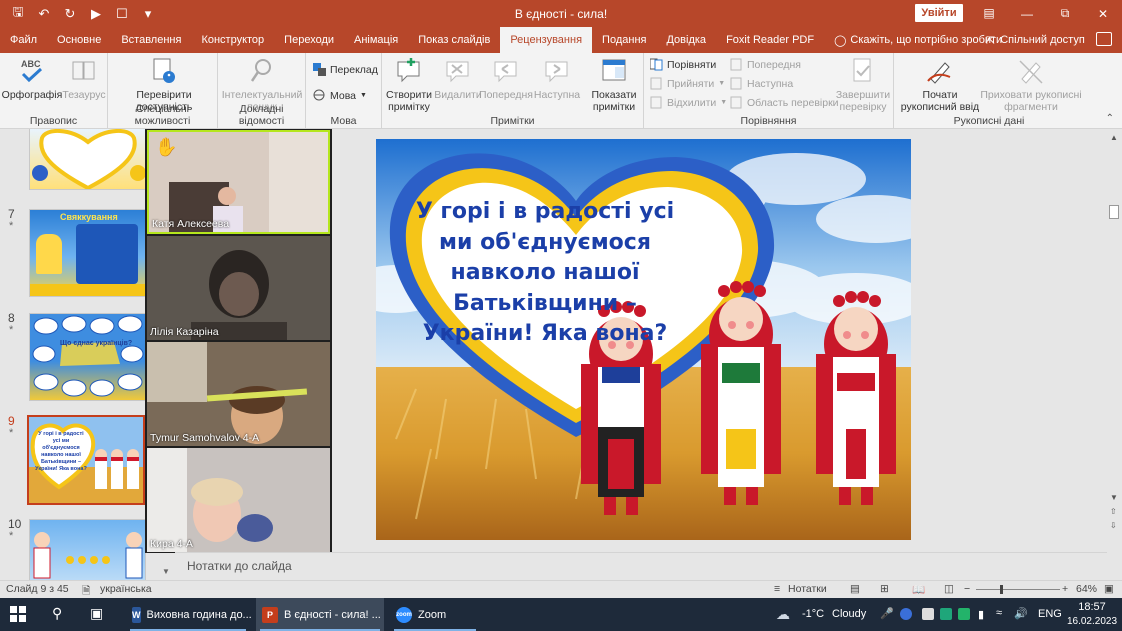  I want to click on thesaurus-button: Тезаурус, so click(84, 78).